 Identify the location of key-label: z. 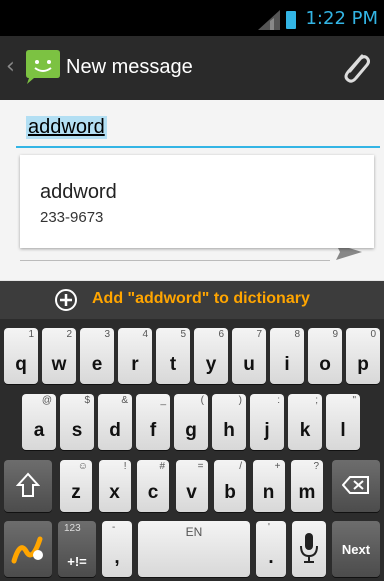
(76, 492).